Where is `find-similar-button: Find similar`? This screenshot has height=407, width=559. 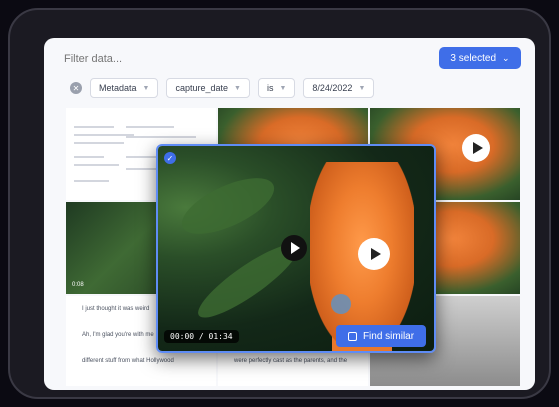 find-similar-button: Find similar is located at coordinates (381, 336).